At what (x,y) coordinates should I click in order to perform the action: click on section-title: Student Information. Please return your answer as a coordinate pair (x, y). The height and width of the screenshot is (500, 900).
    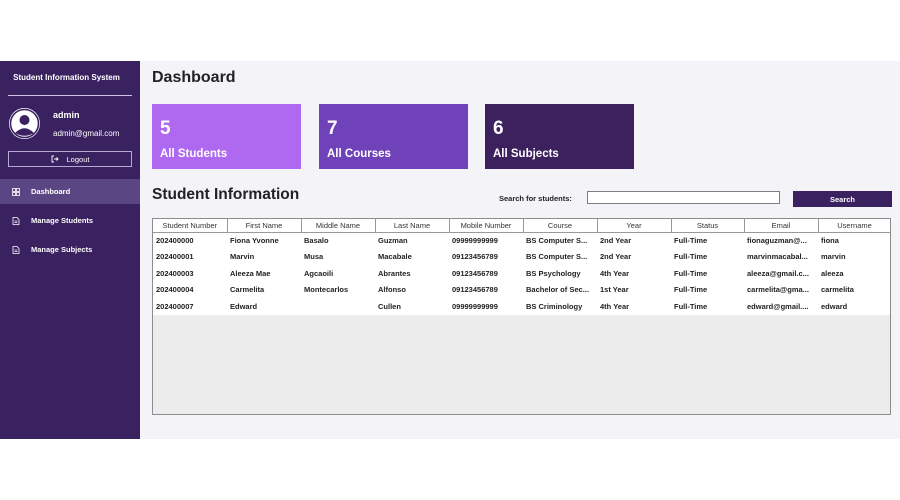
    Looking at the image, I should click on (226, 194).